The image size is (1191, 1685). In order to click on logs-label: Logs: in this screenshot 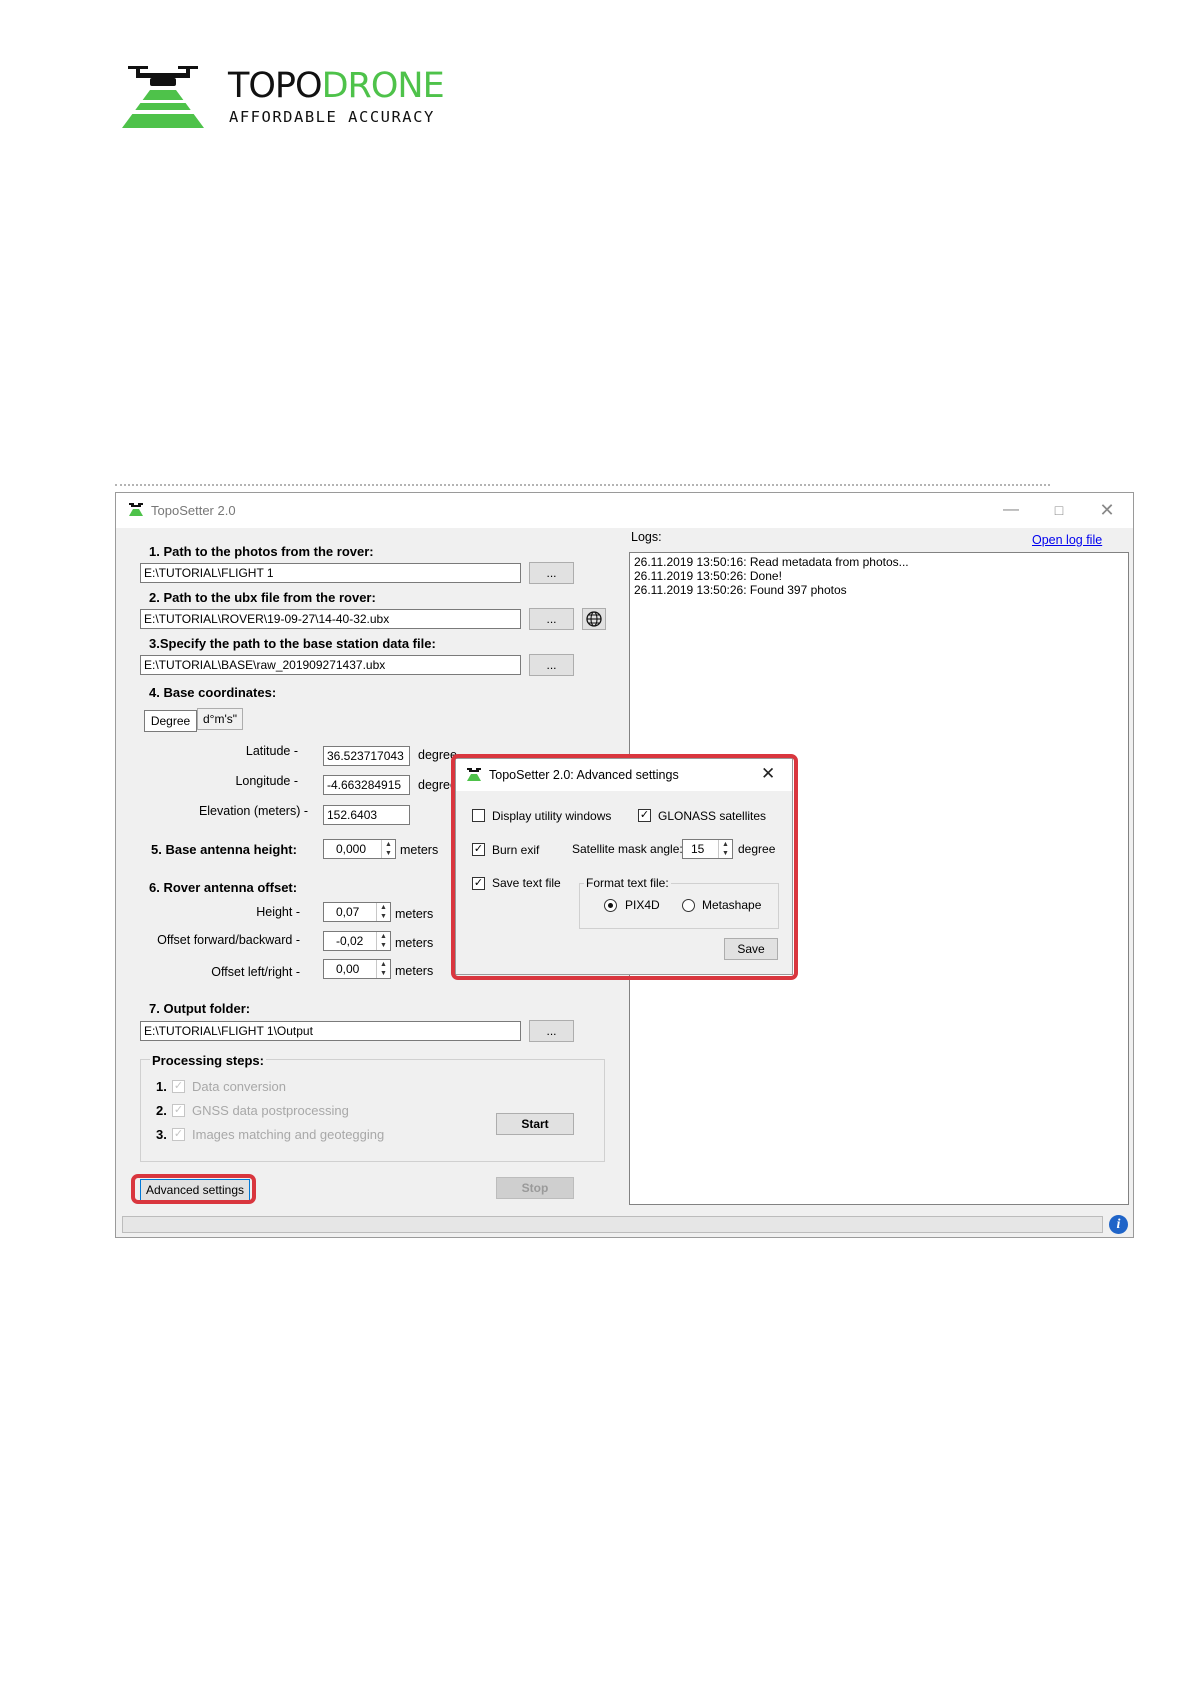, I will do `click(646, 537)`.